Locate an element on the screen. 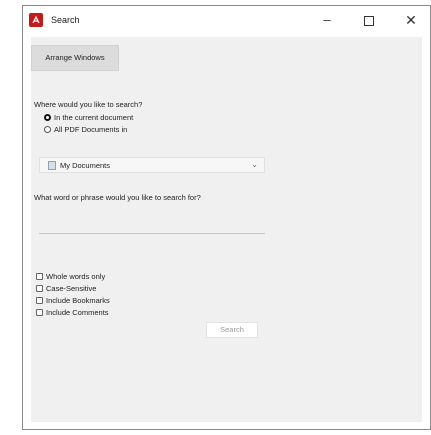  title-bar: Search – ✕ is located at coordinates (226, 21).